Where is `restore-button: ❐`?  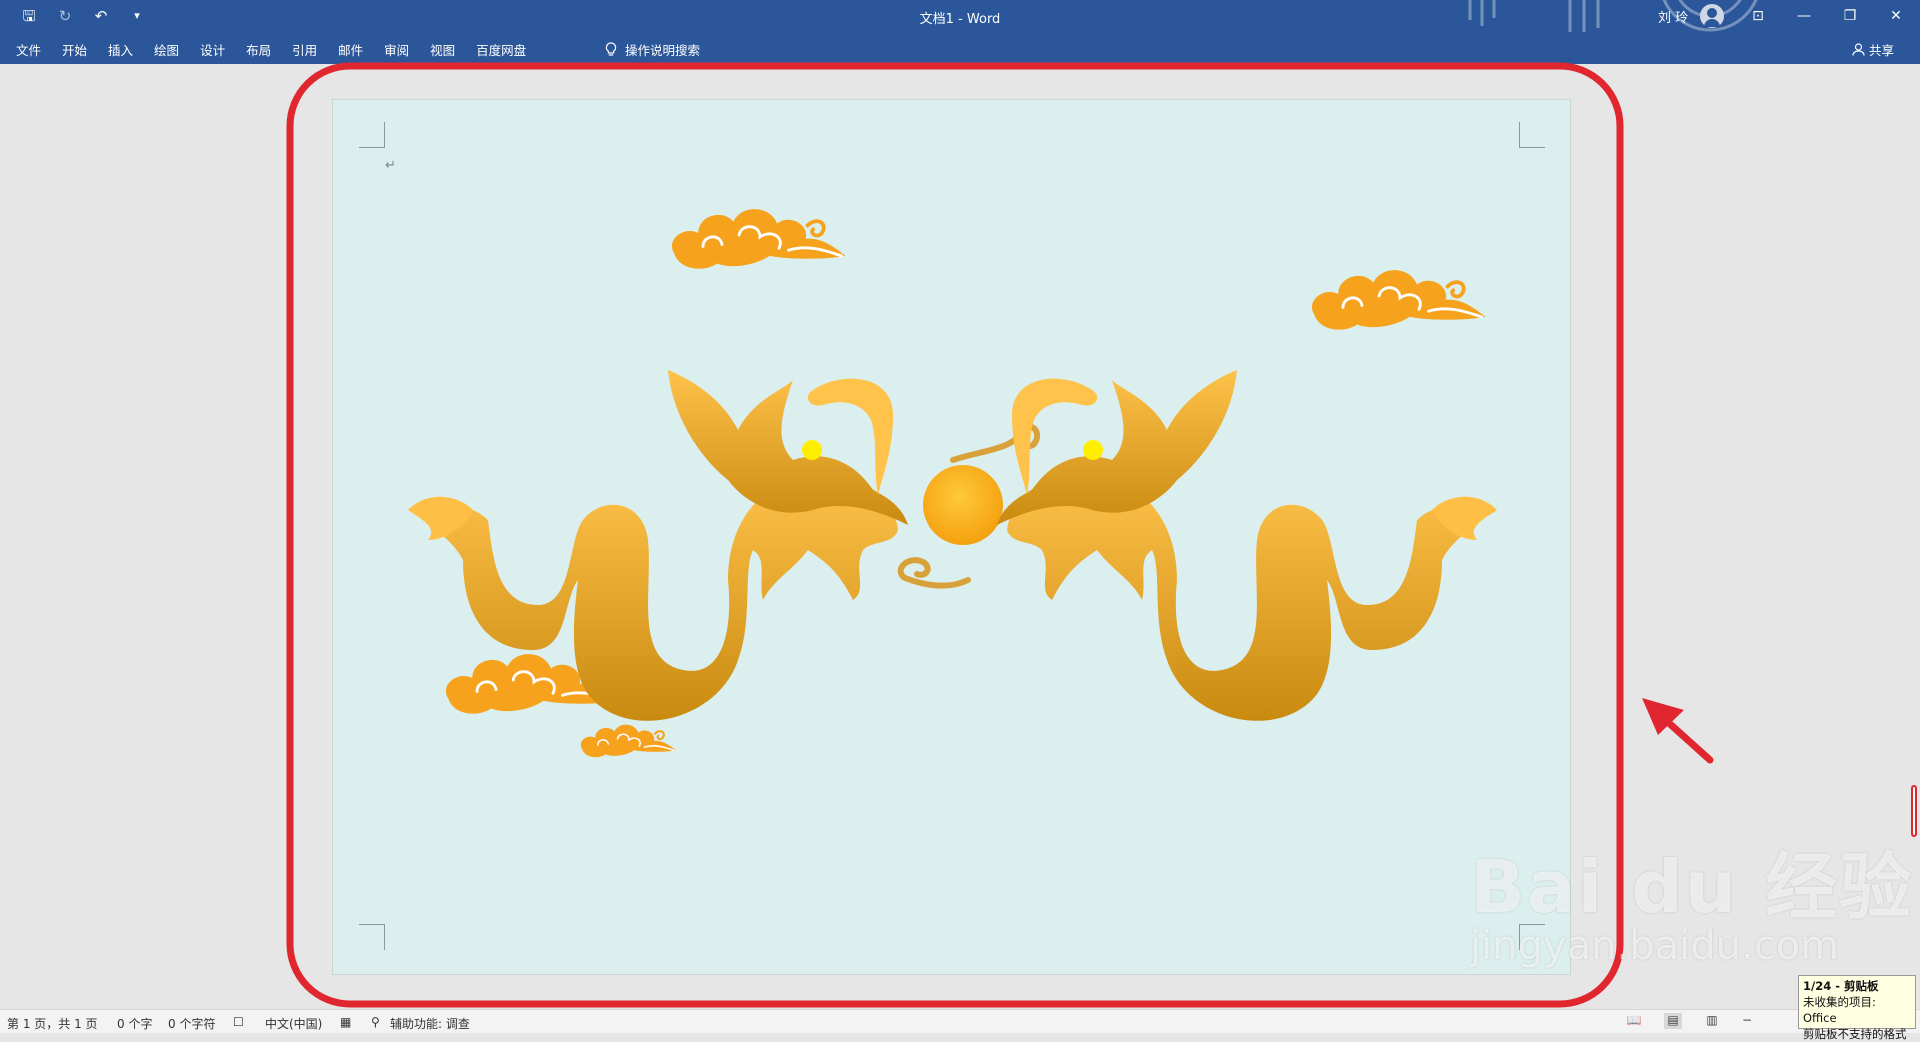
restore-button: ❐ is located at coordinates (1850, 16).